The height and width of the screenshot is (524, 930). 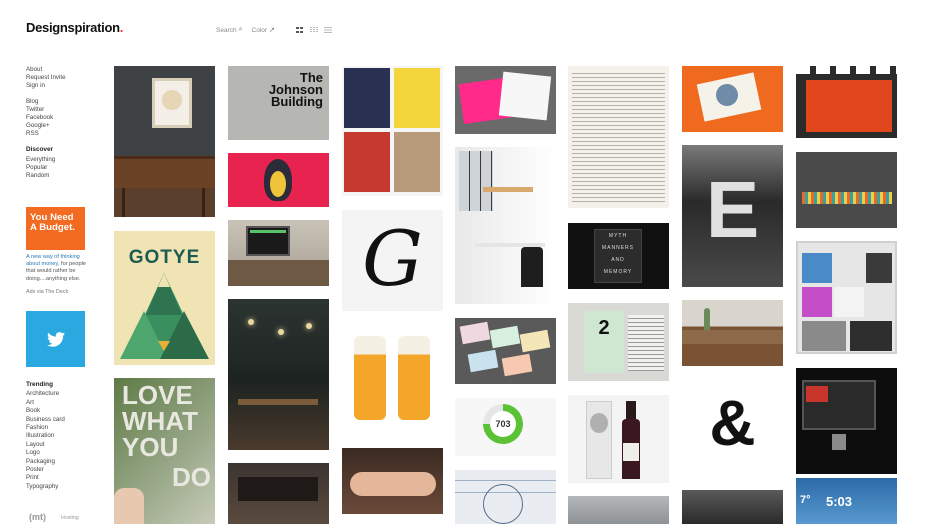 I want to click on sidebar-link-twitter: Twitter, so click(x=61, y=110).